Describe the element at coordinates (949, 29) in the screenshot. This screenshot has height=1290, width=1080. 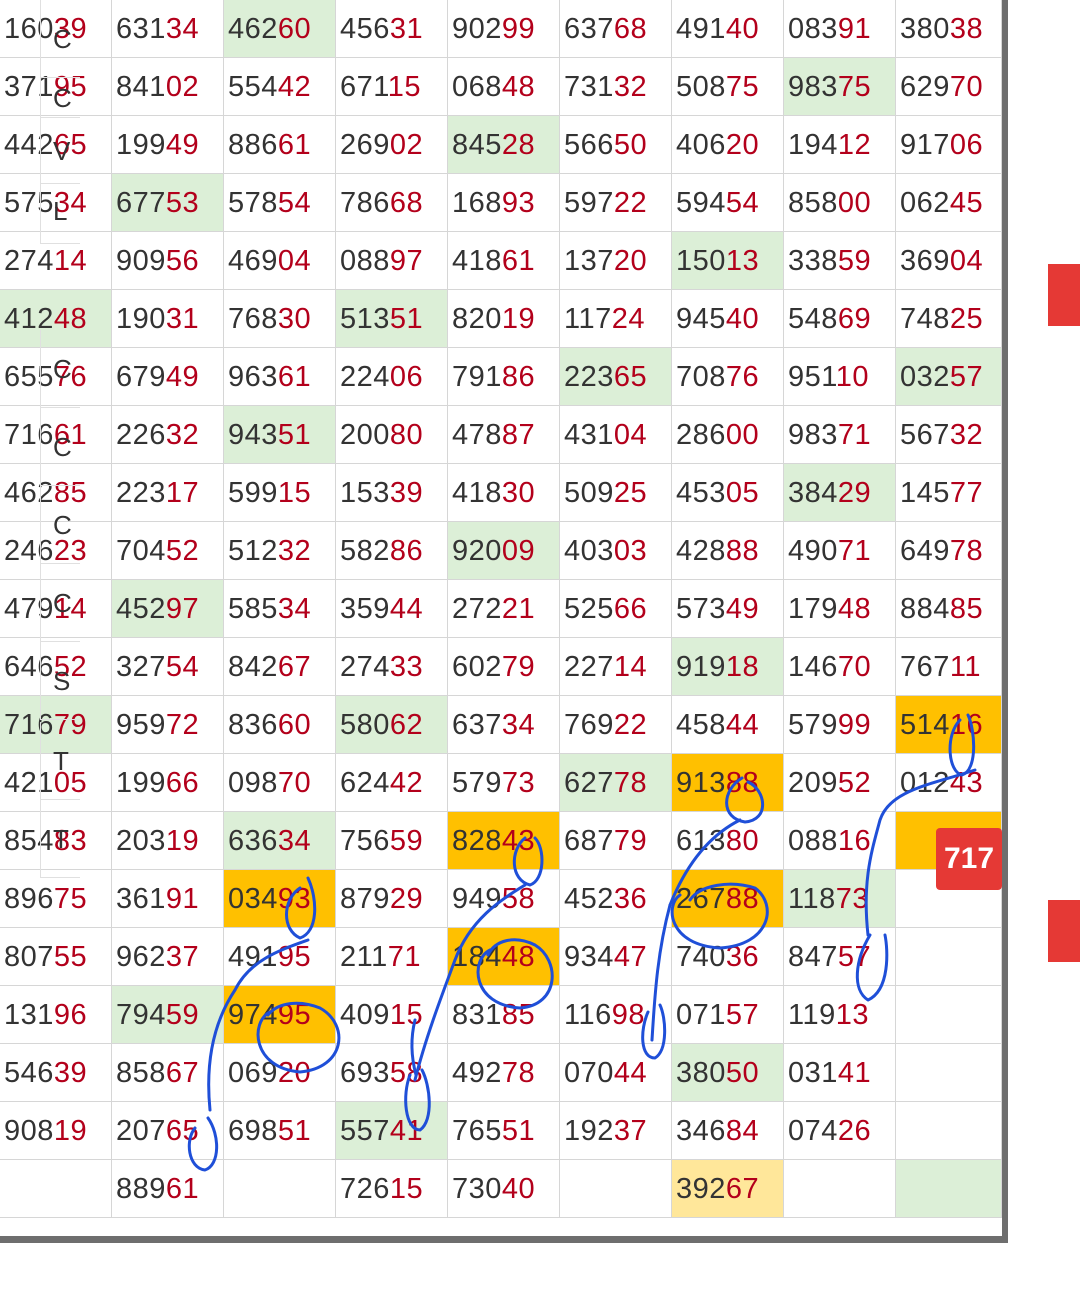
I see `result-cell: 38038` at that location.